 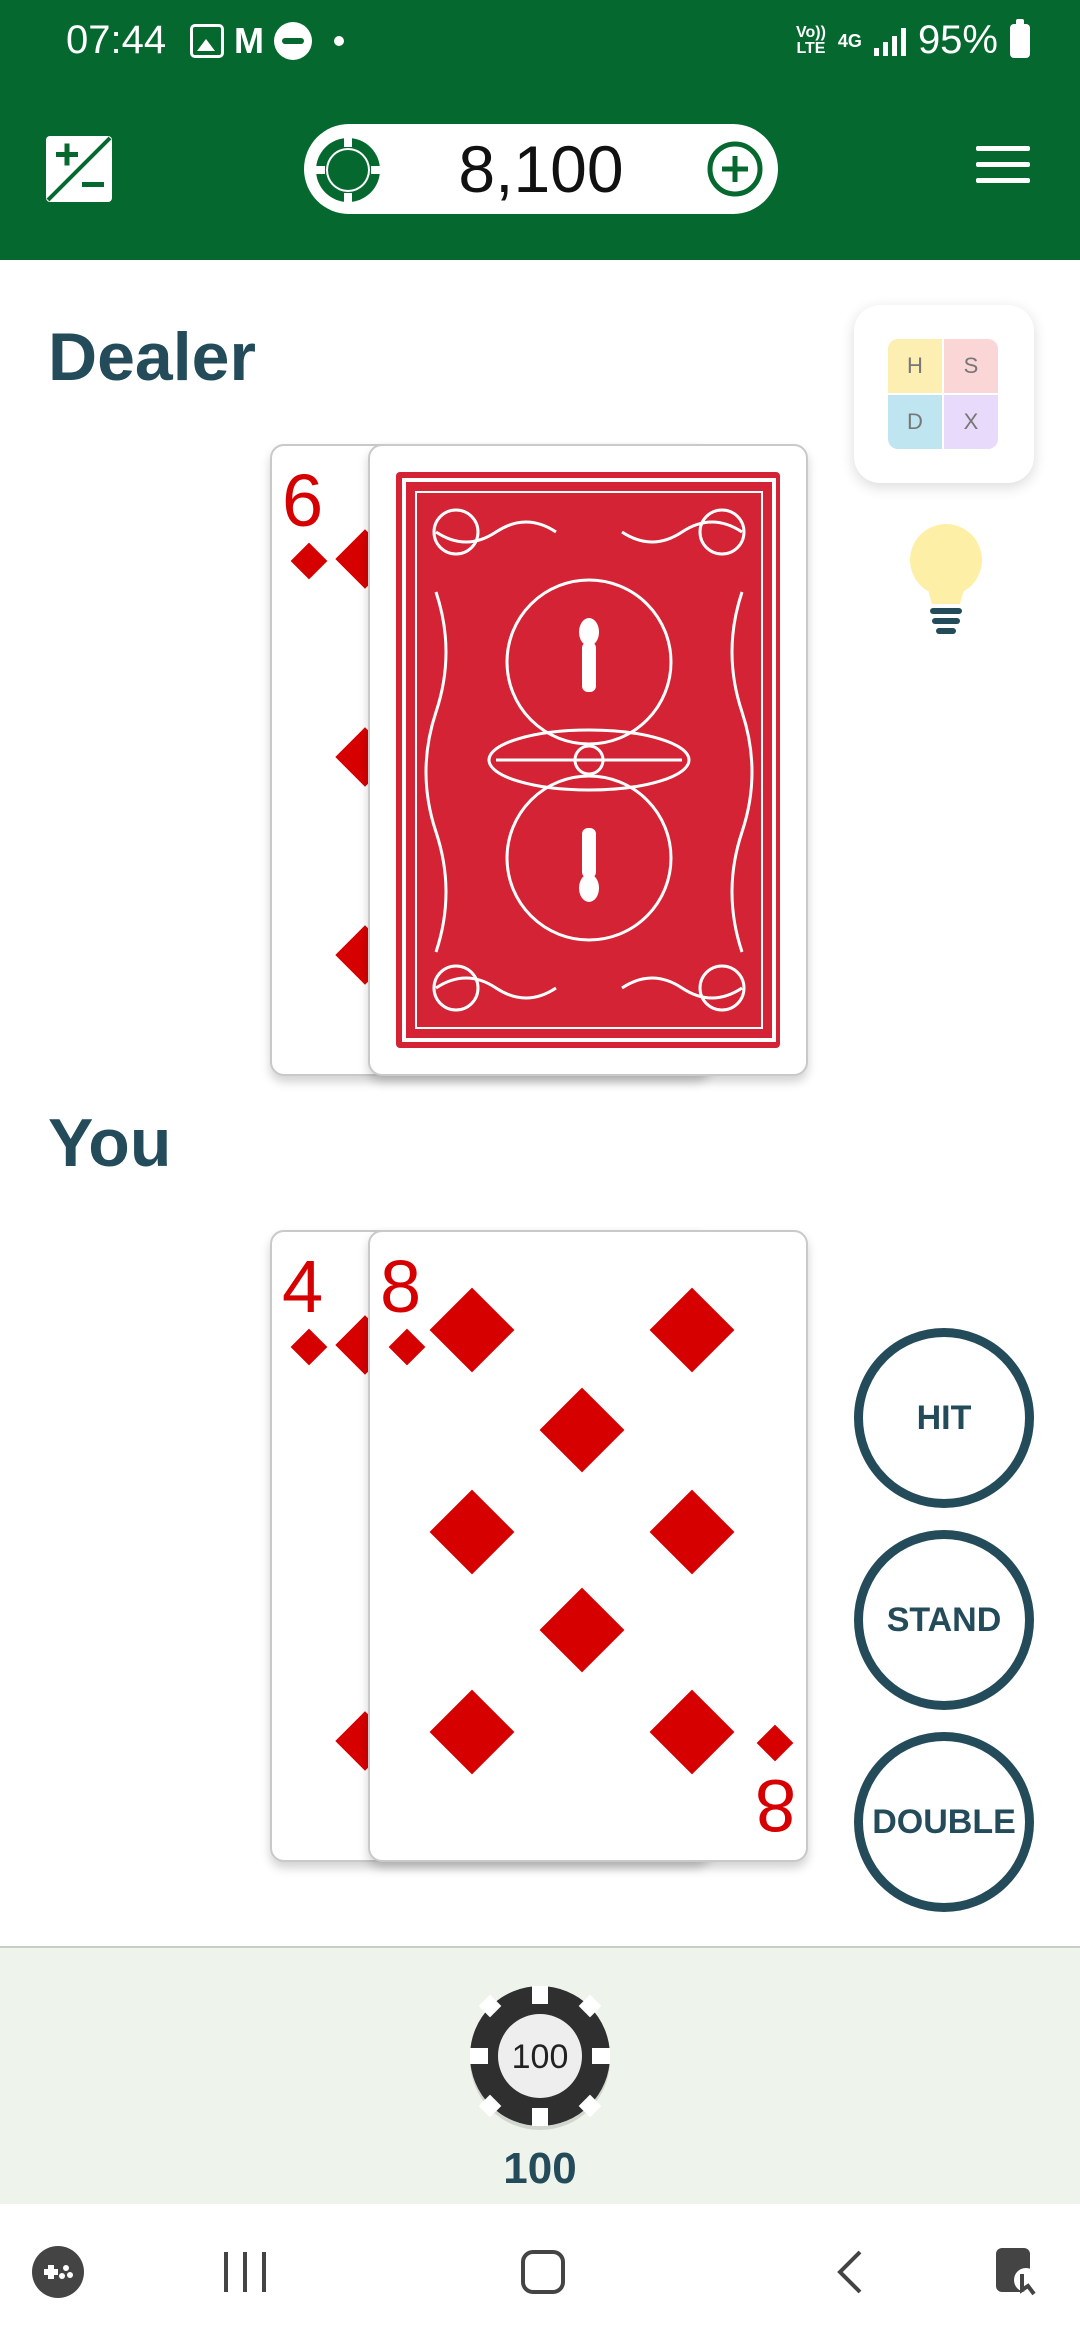 What do you see at coordinates (540, 2168) in the screenshot?
I see `bet-amount: 100` at bounding box center [540, 2168].